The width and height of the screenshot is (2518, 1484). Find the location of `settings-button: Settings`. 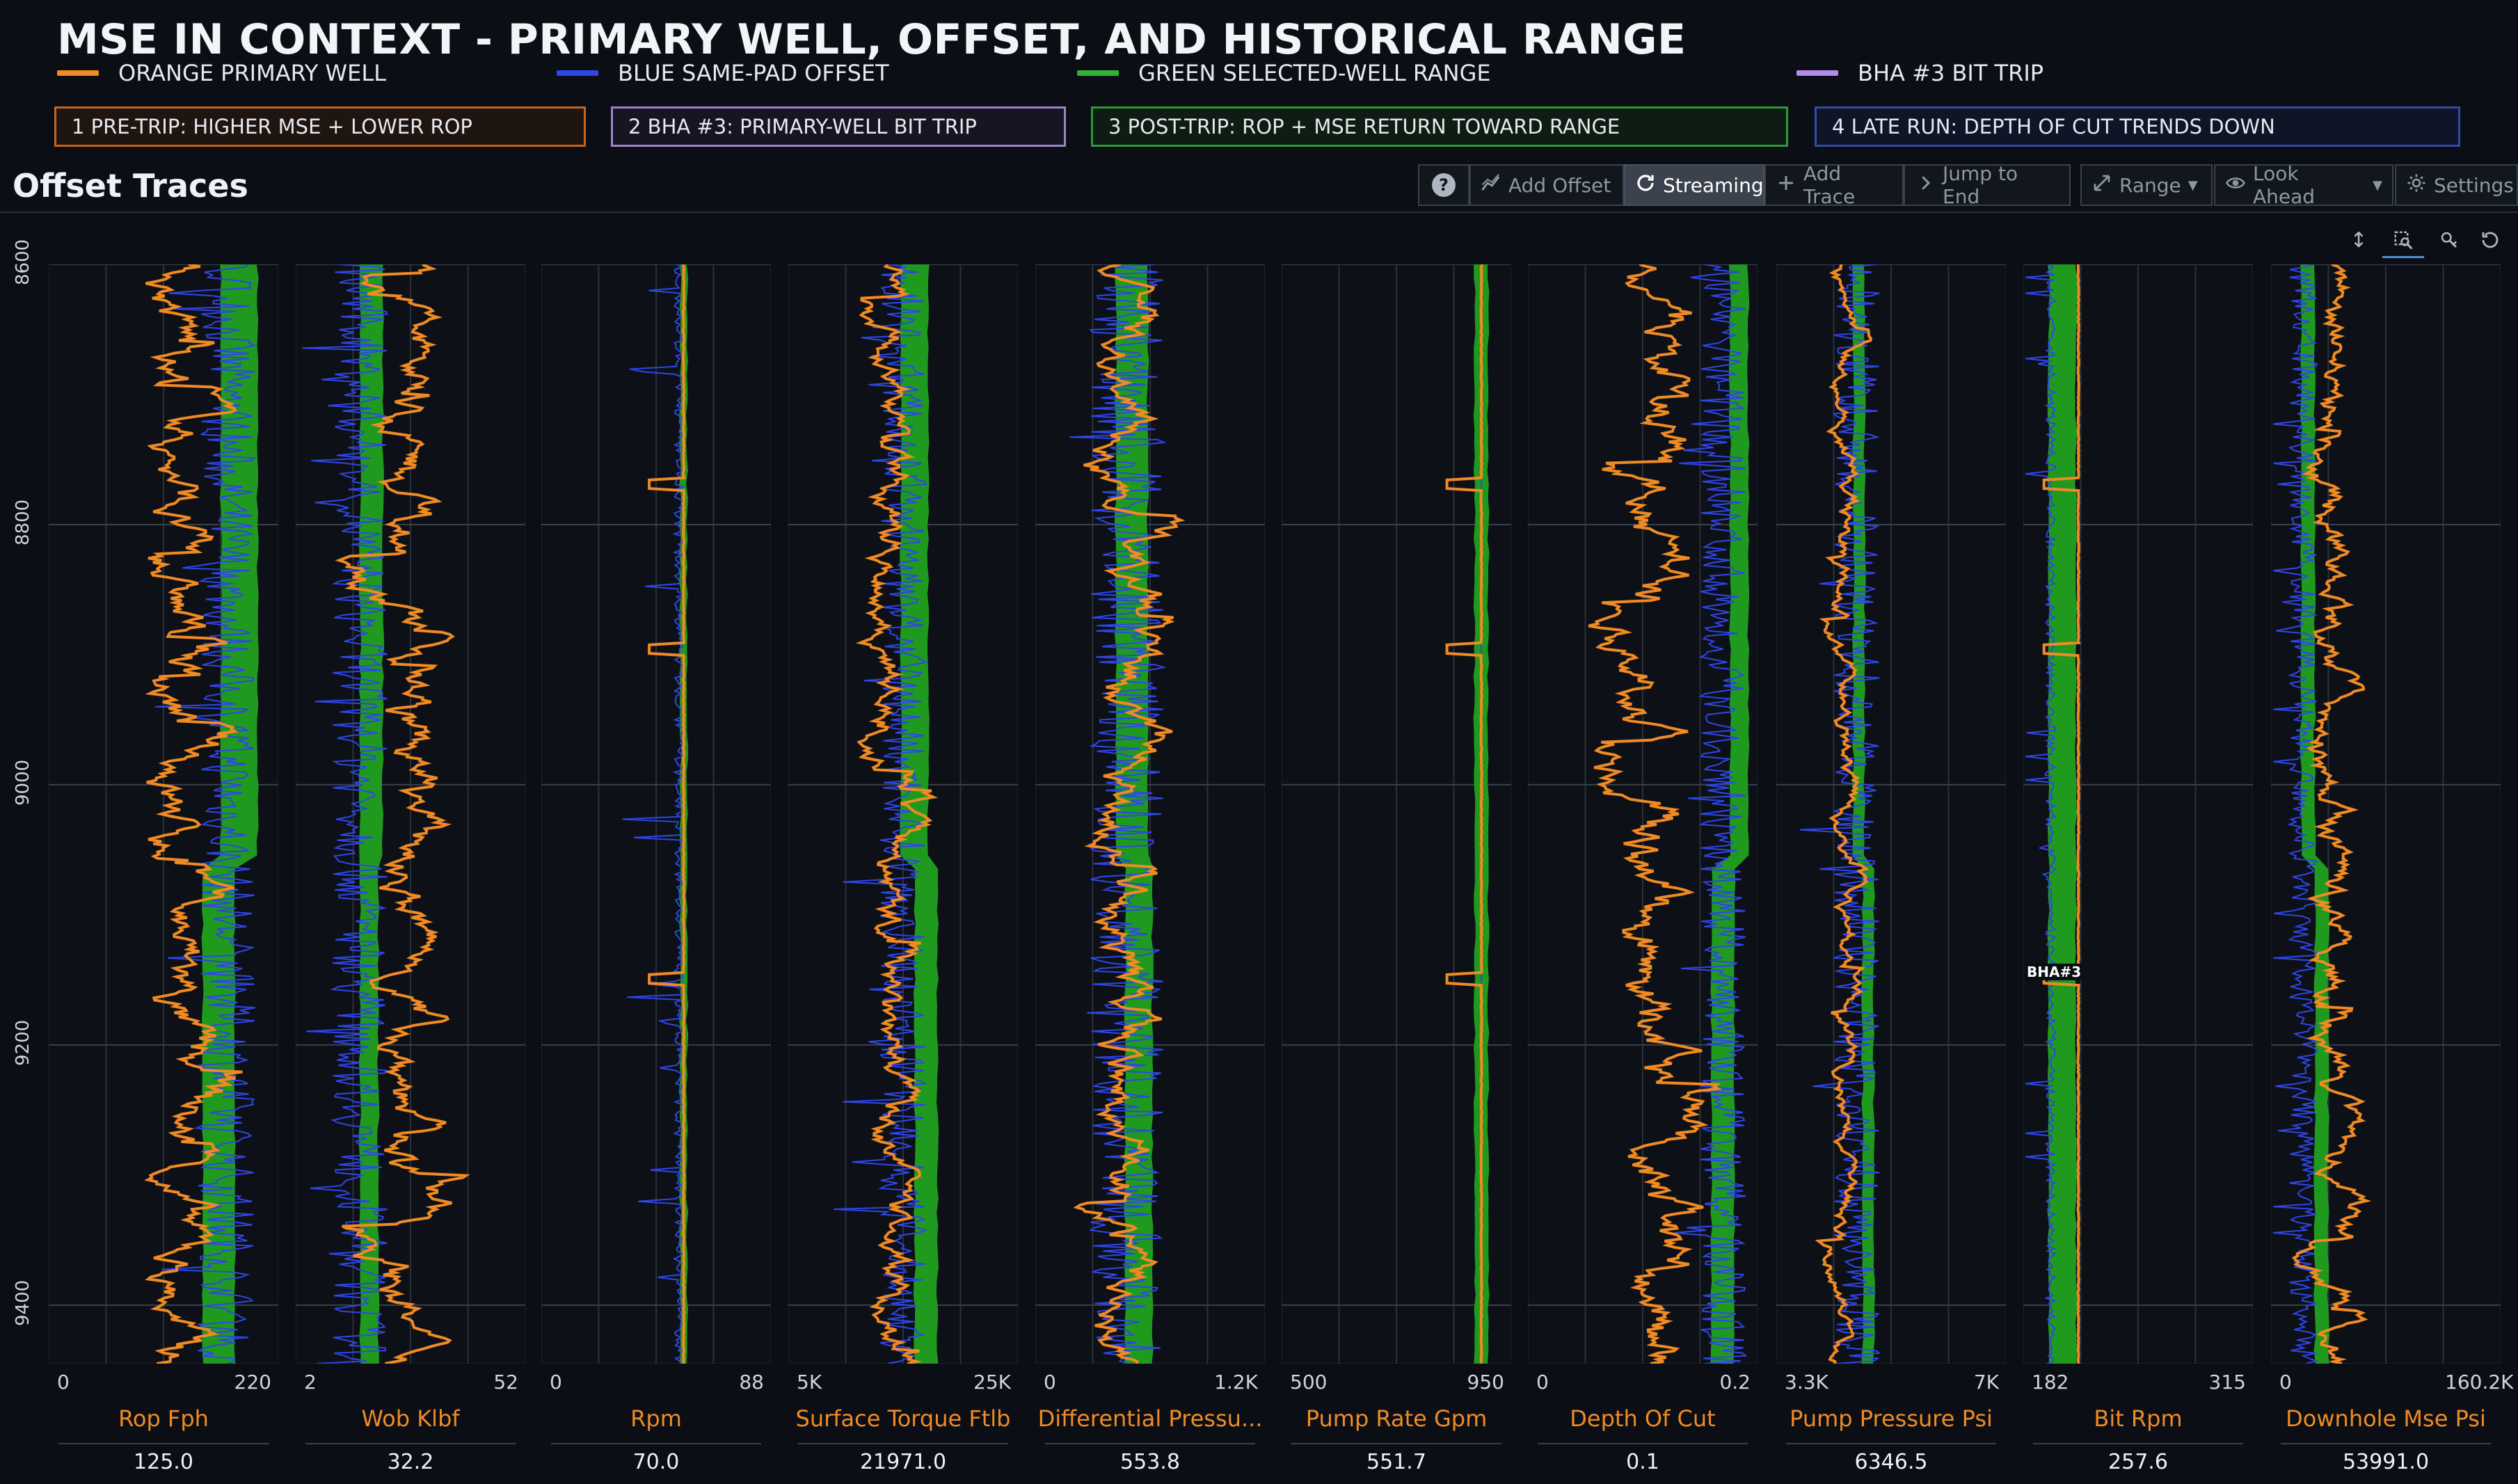

settings-button: Settings is located at coordinates (2456, 185).